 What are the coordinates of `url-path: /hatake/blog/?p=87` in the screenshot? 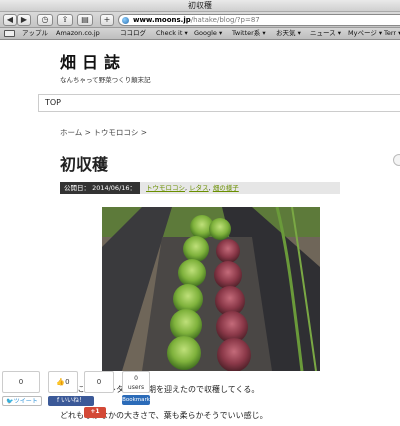 It's located at (225, 20).